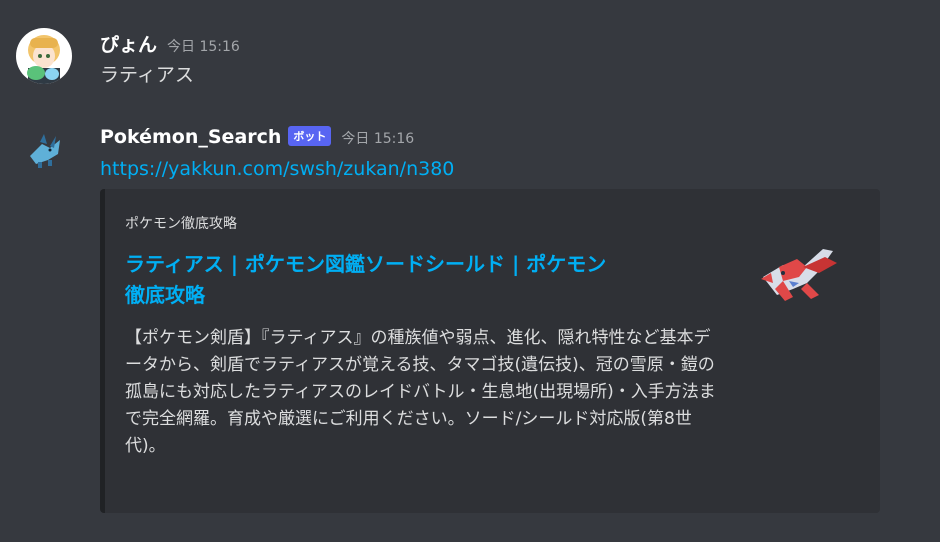 This screenshot has height=542, width=940. What do you see at coordinates (798, 274) in the screenshot?
I see `latias-sprite-icon` at bounding box center [798, 274].